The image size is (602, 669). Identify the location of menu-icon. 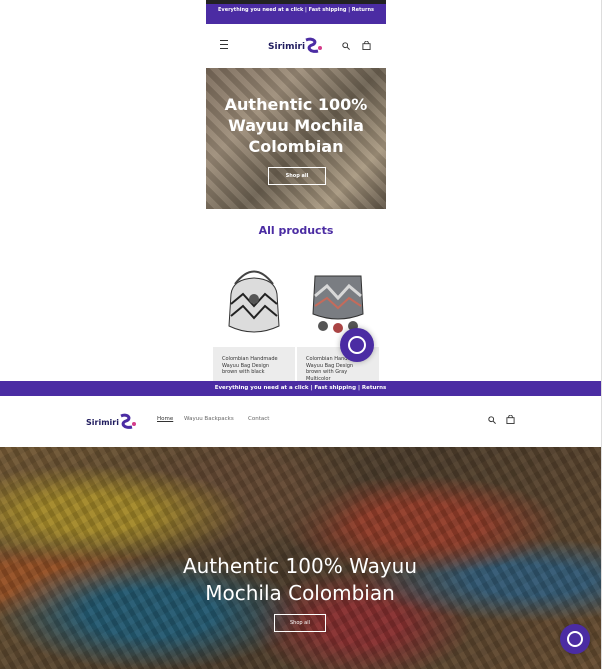
(224, 44).